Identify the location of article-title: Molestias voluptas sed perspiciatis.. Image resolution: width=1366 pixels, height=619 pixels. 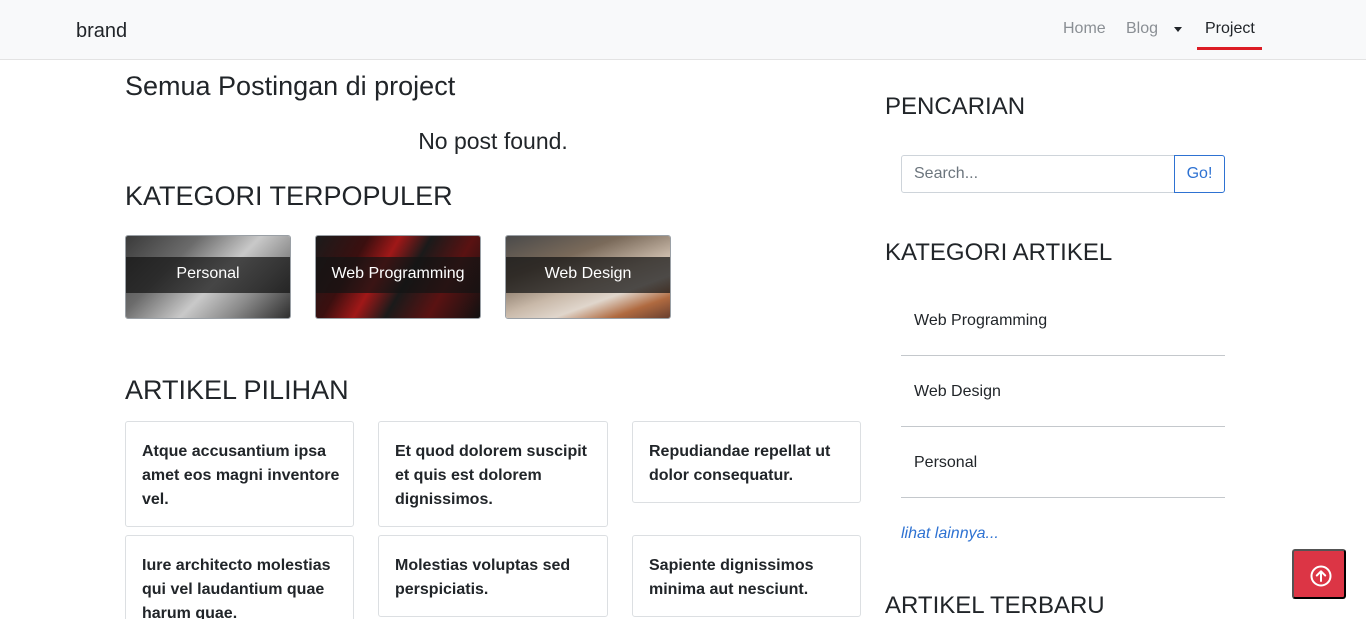
(483, 577).